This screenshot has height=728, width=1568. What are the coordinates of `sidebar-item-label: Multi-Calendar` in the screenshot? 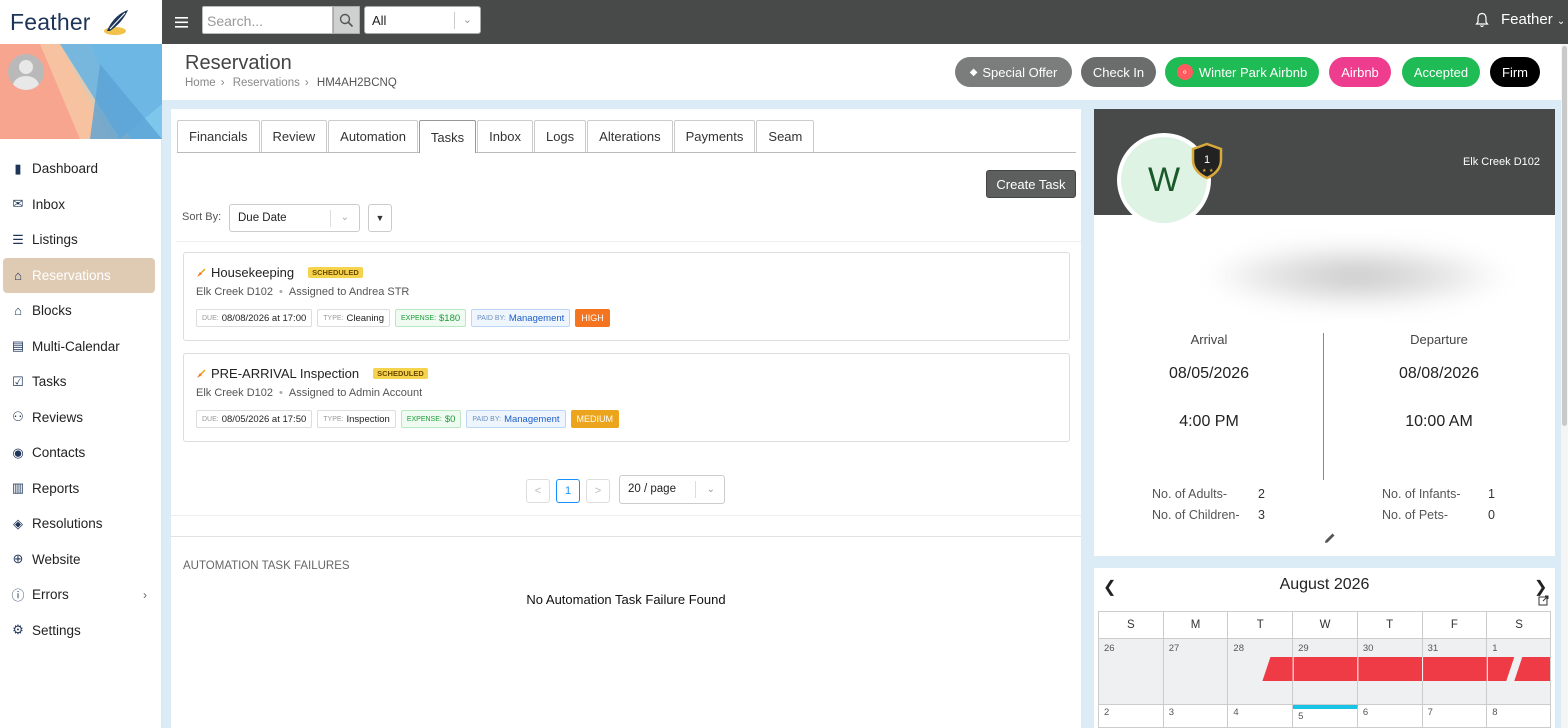 It's located at (76, 346).